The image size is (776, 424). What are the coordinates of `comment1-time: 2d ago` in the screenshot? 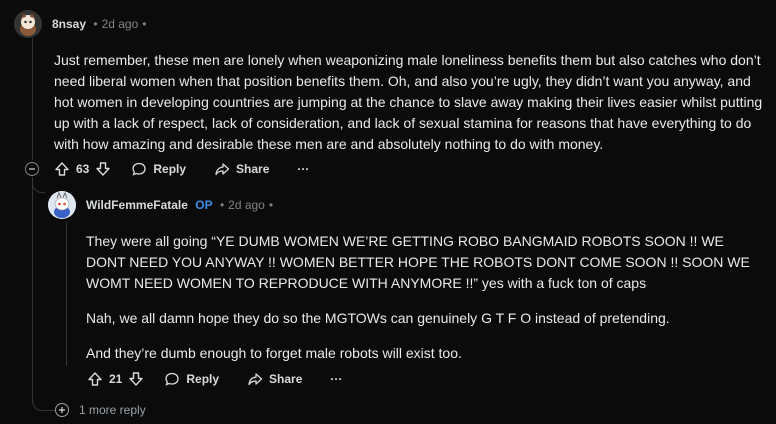 It's located at (120, 24).